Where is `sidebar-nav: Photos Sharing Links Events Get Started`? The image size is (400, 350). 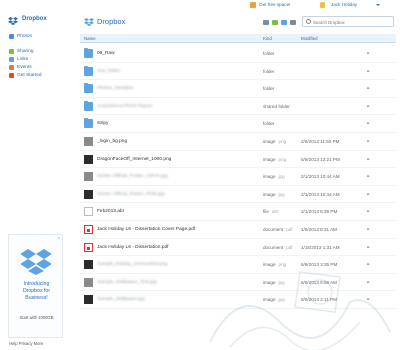 sidebar-nav: Photos Sharing Links Events Get Started is located at coordinates (35, 55).